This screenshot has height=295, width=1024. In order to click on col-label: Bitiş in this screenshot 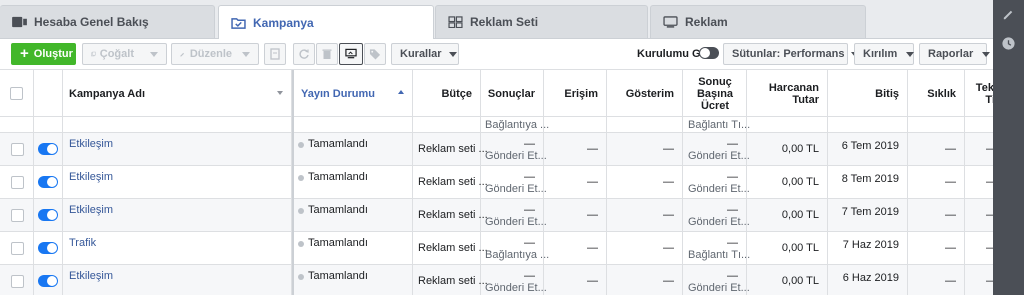, I will do `click(887, 93)`.